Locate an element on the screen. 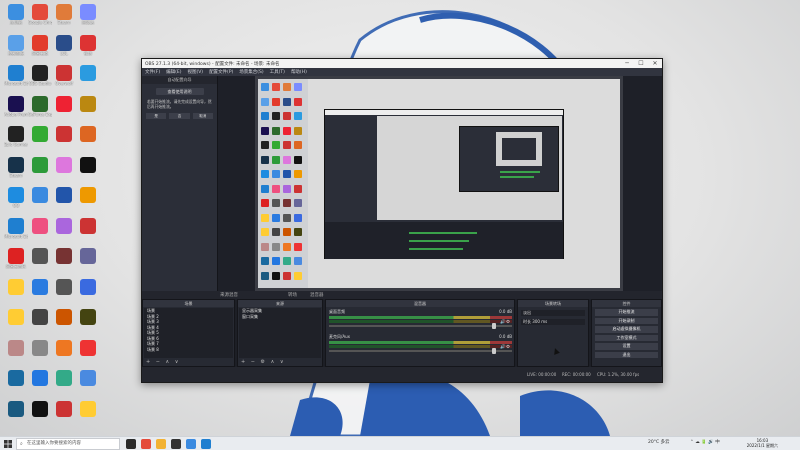  menu-profile: 配置文件(P) is located at coordinates (221, 72).